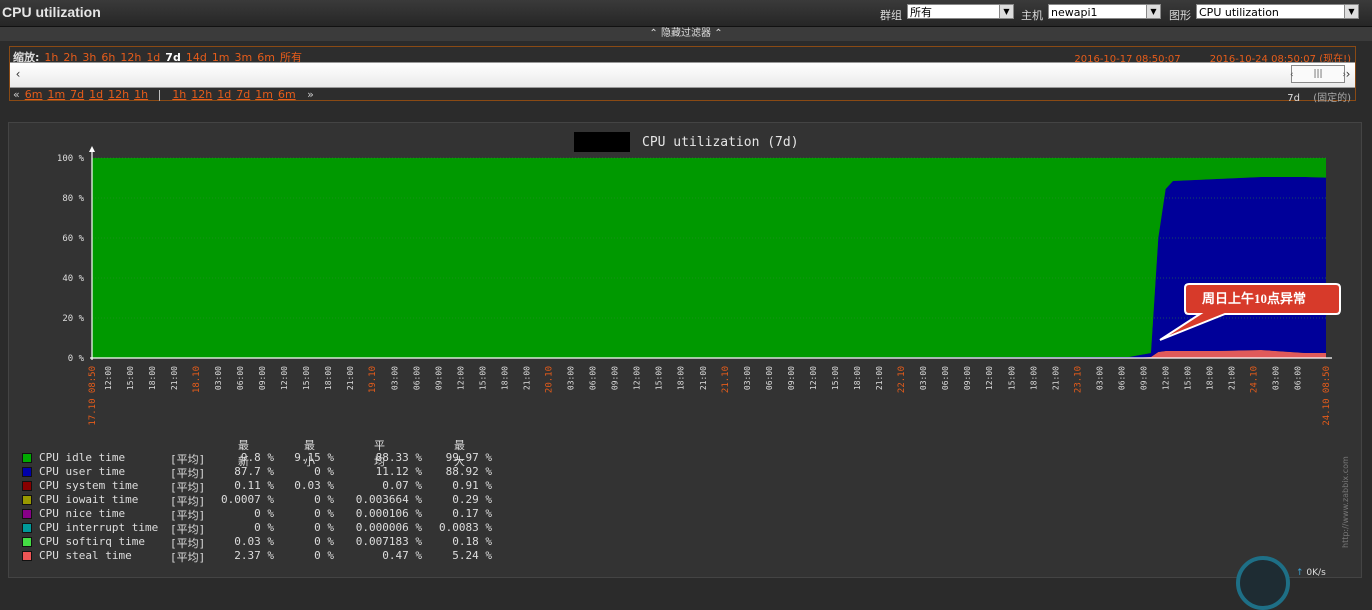 This screenshot has height=610, width=1372. I want to click on legend-avg: 0.000006 %, so click(388, 527).